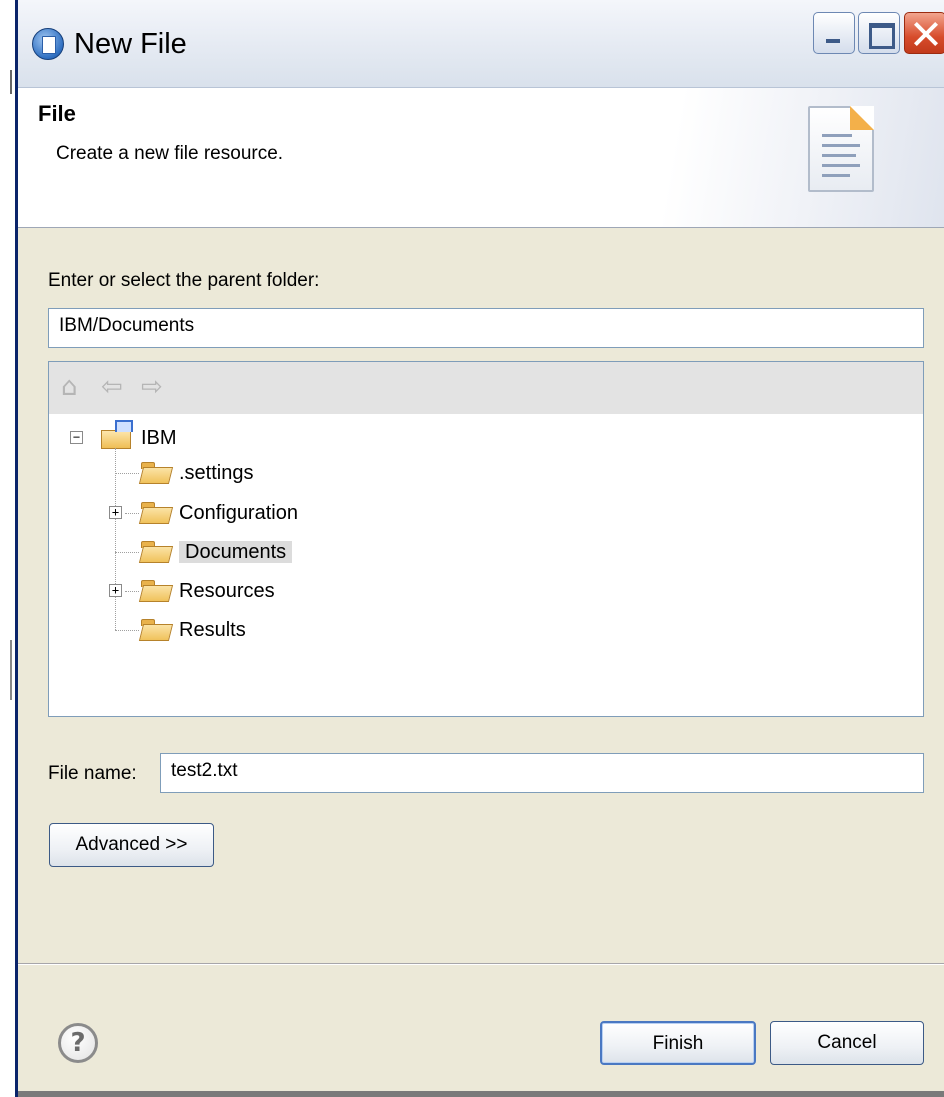 The image size is (944, 1097). What do you see at coordinates (216, 473) in the screenshot?
I see `tree-item-label: .settings` at bounding box center [216, 473].